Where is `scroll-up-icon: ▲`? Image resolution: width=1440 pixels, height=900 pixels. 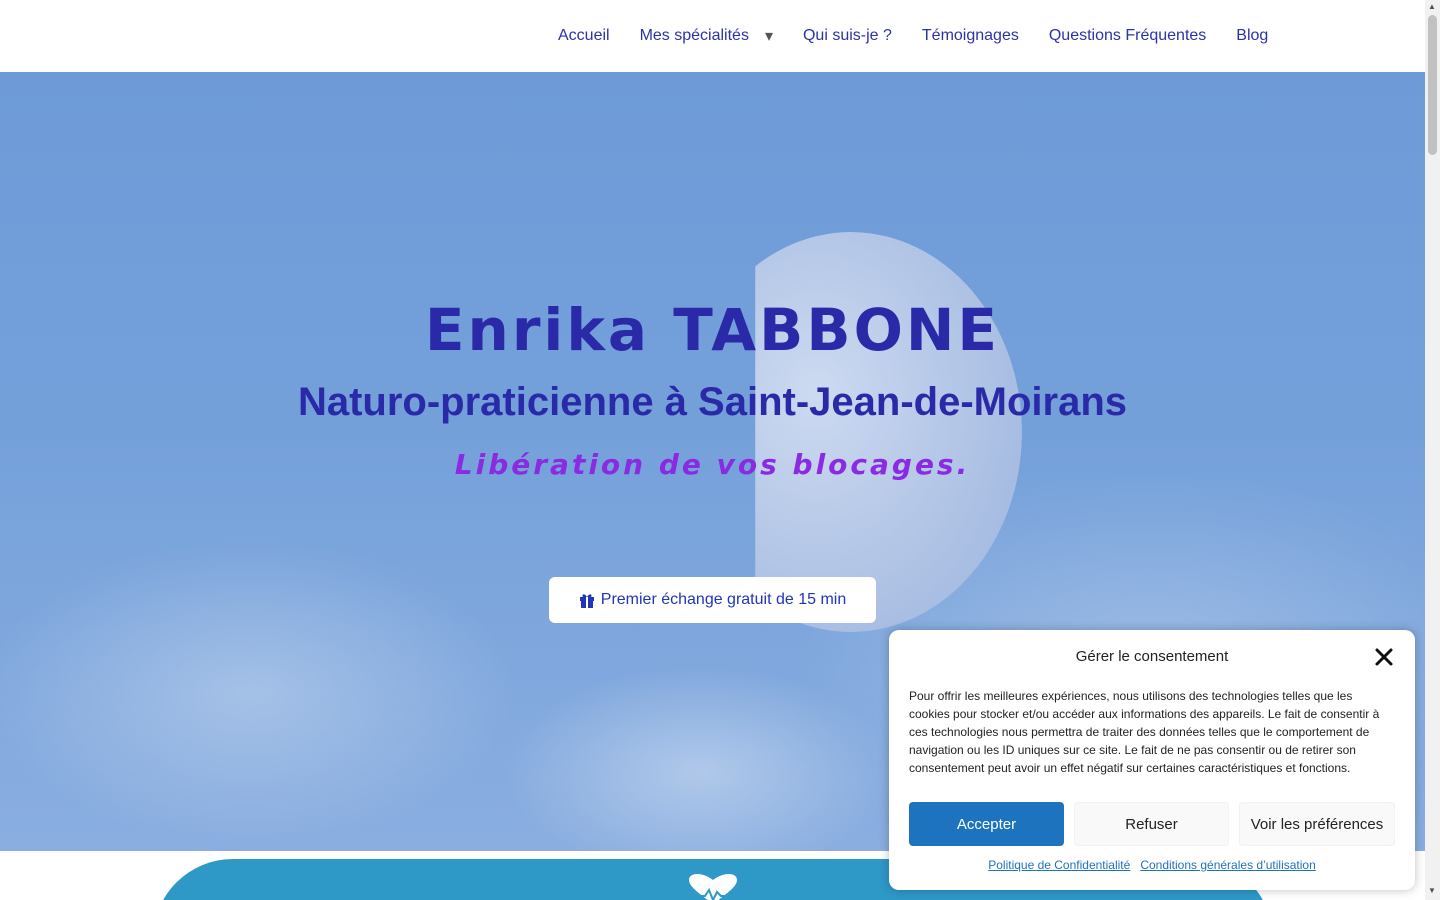 scroll-up-icon: ▲ is located at coordinates (1432, 6).